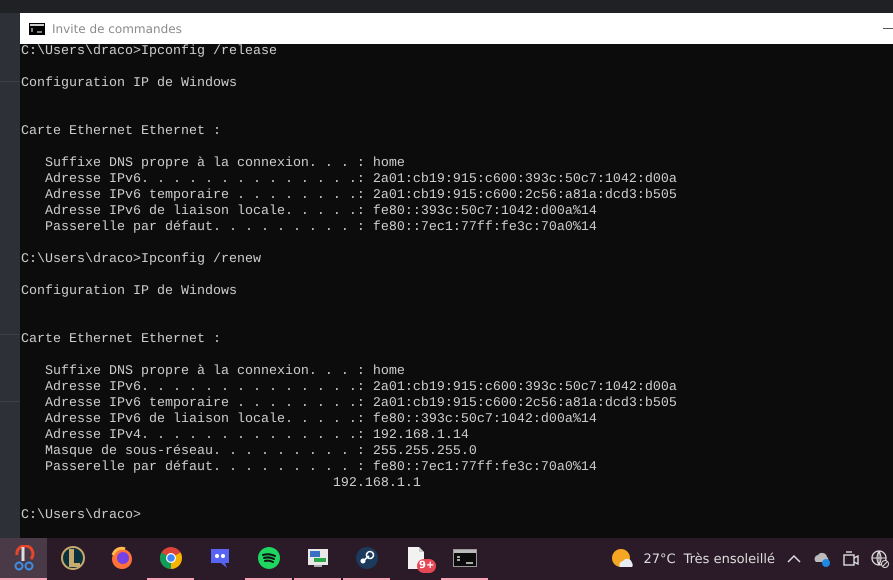 The height and width of the screenshot is (580, 893). Describe the element at coordinates (149, 52) in the screenshot. I see `console-line: C:\Users\draco>Ipconfig /release` at that location.